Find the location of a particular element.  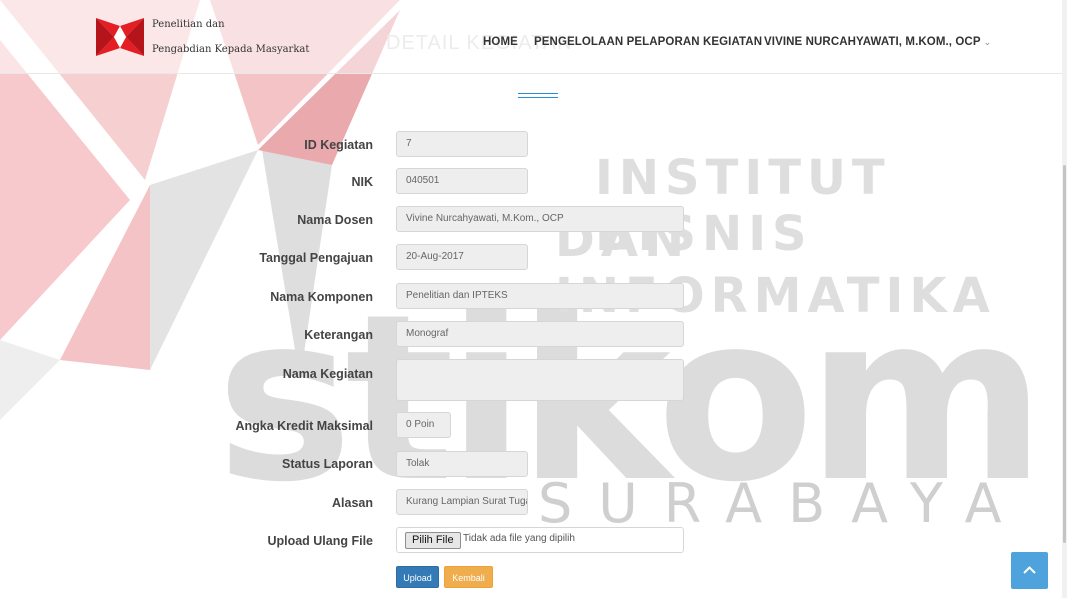

status-laporan-field: Tolak is located at coordinates (462, 464).